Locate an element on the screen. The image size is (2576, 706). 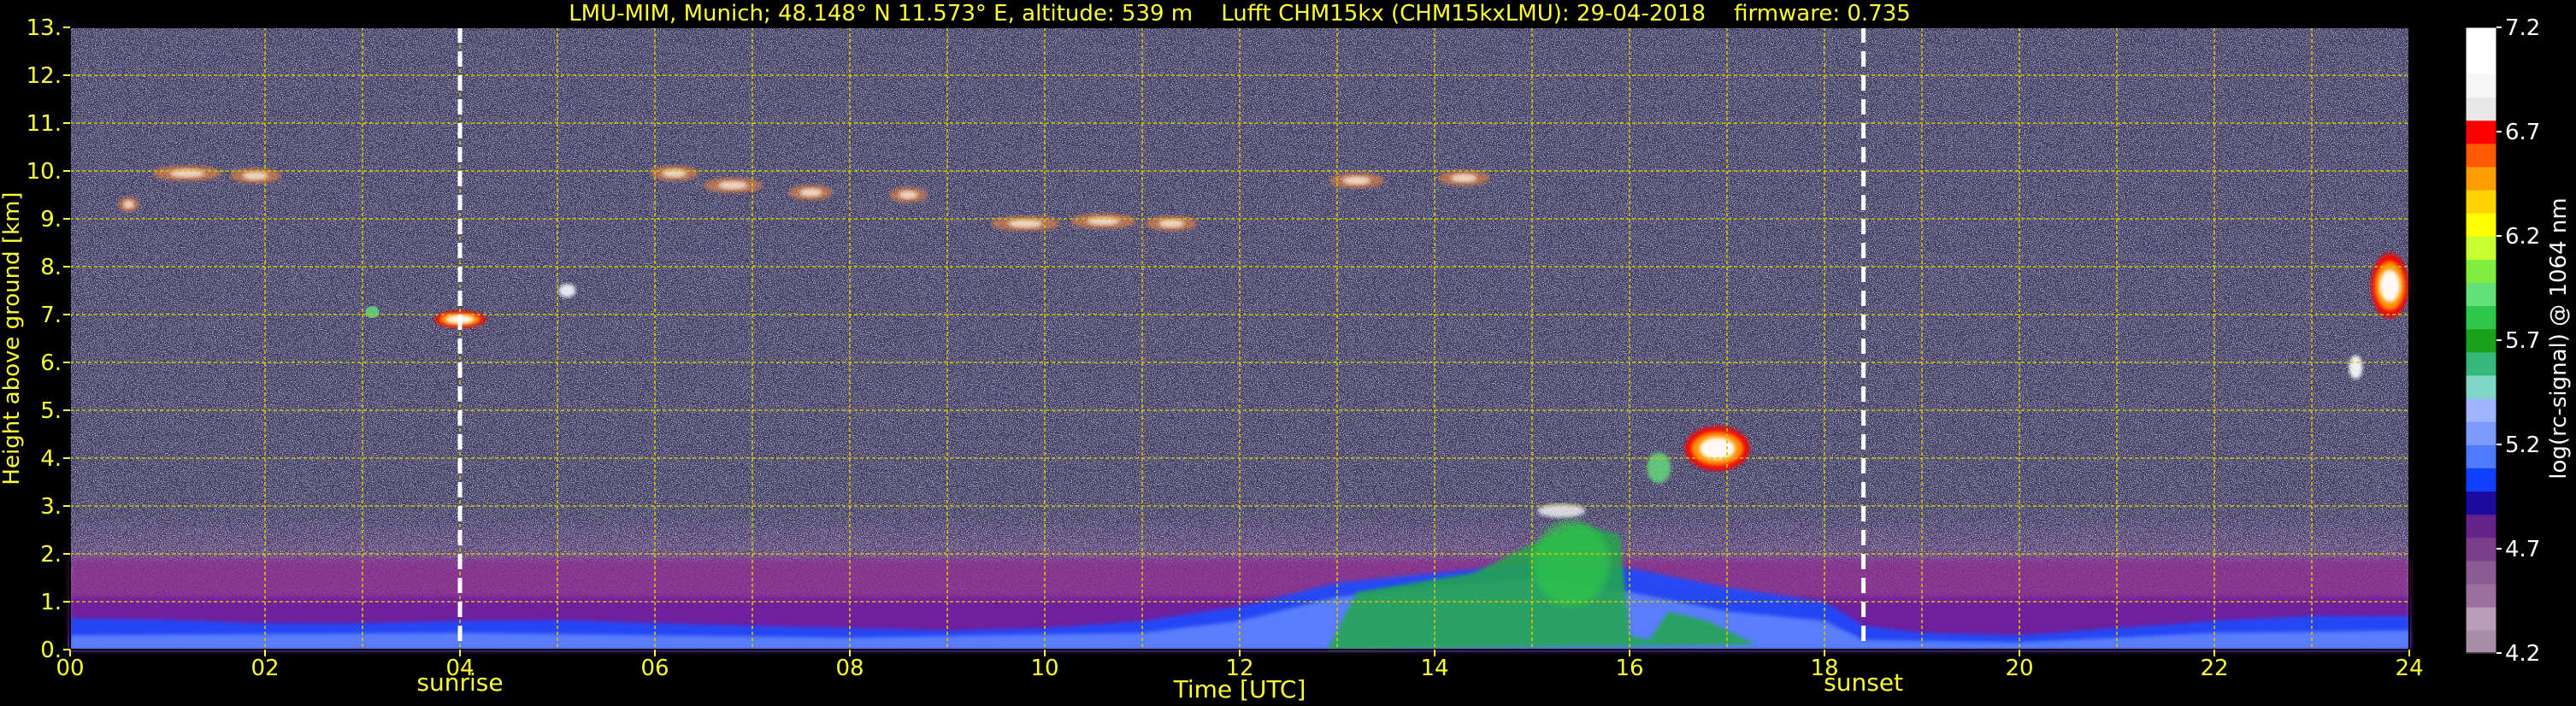
colorbar-tick-label: 7.2 is located at coordinates (2522, 28).